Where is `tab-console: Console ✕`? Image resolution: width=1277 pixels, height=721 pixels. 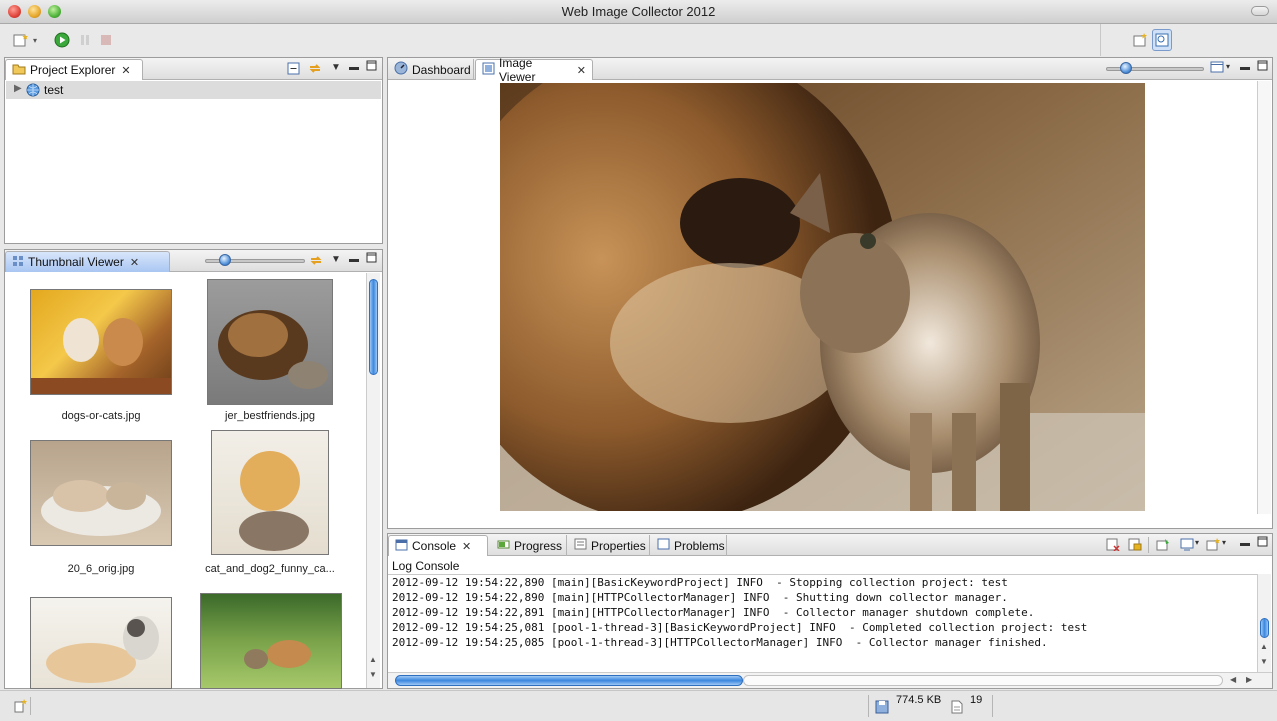
tab-console: Console ✕ is located at coordinates (438, 545).